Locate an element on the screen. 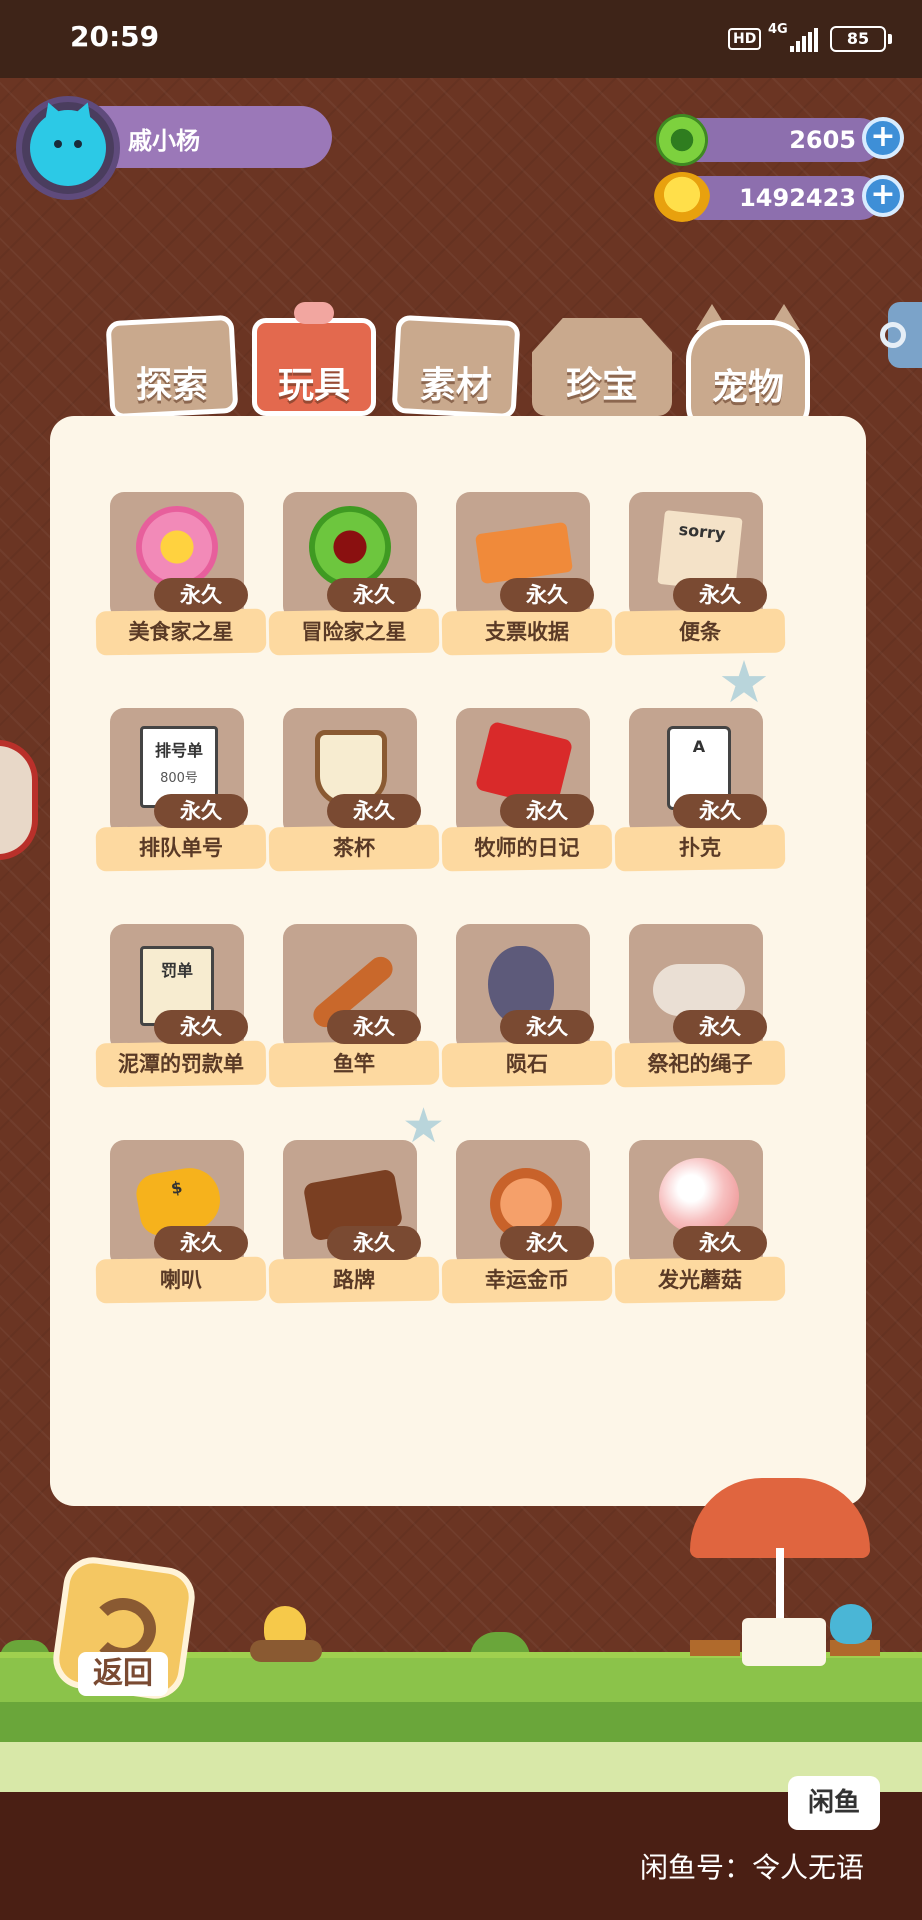 The width and height of the screenshot is (922, 1920). status-bar: 20:59 HD 4G 85 is located at coordinates (461, 39).